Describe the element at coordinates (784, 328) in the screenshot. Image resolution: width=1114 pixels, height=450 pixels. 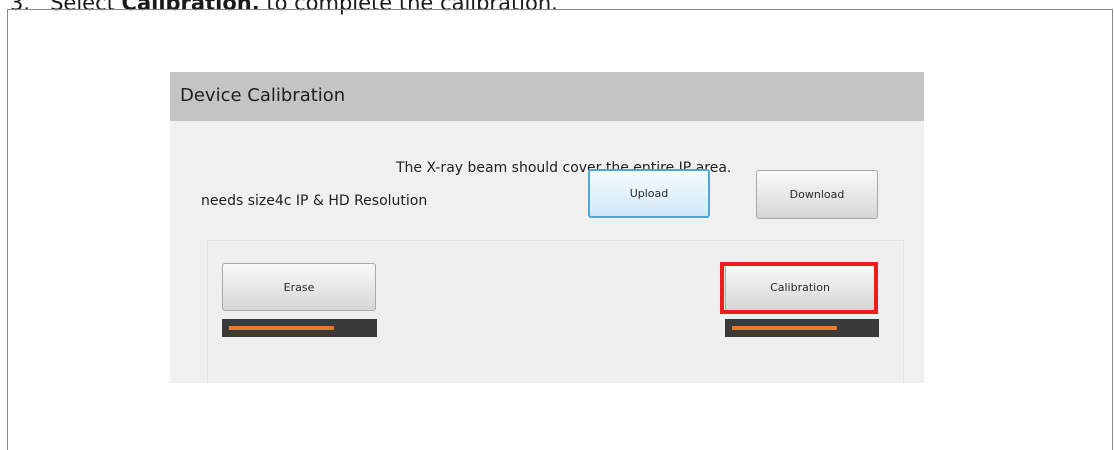
I see `calibration-progress-fill` at that location.